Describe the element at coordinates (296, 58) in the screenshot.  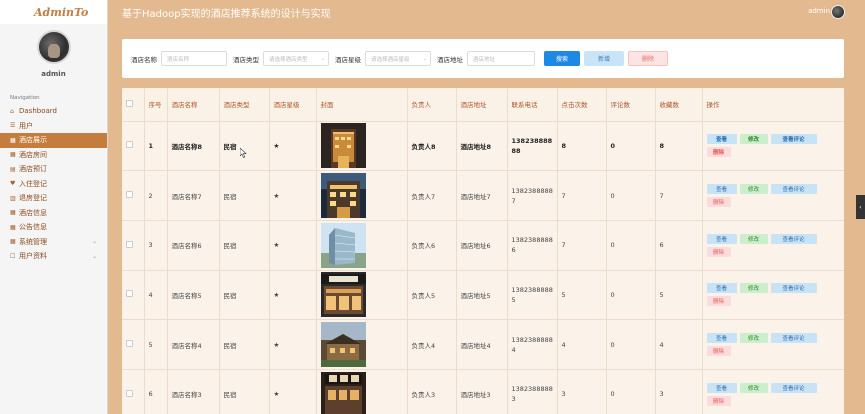
I see `hotel-type-select: 请选择酒店类型 ⌄` at that location.